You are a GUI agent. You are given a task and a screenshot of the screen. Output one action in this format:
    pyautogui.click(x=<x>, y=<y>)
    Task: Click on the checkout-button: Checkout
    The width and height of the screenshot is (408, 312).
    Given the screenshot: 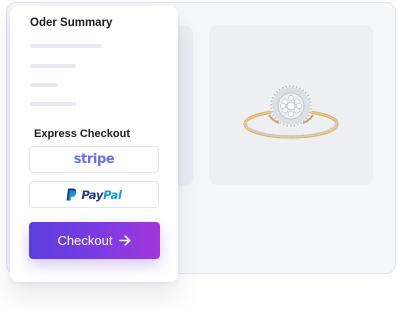 What is the action you would take?
    pyautogui.click(x=94, y=240)
    